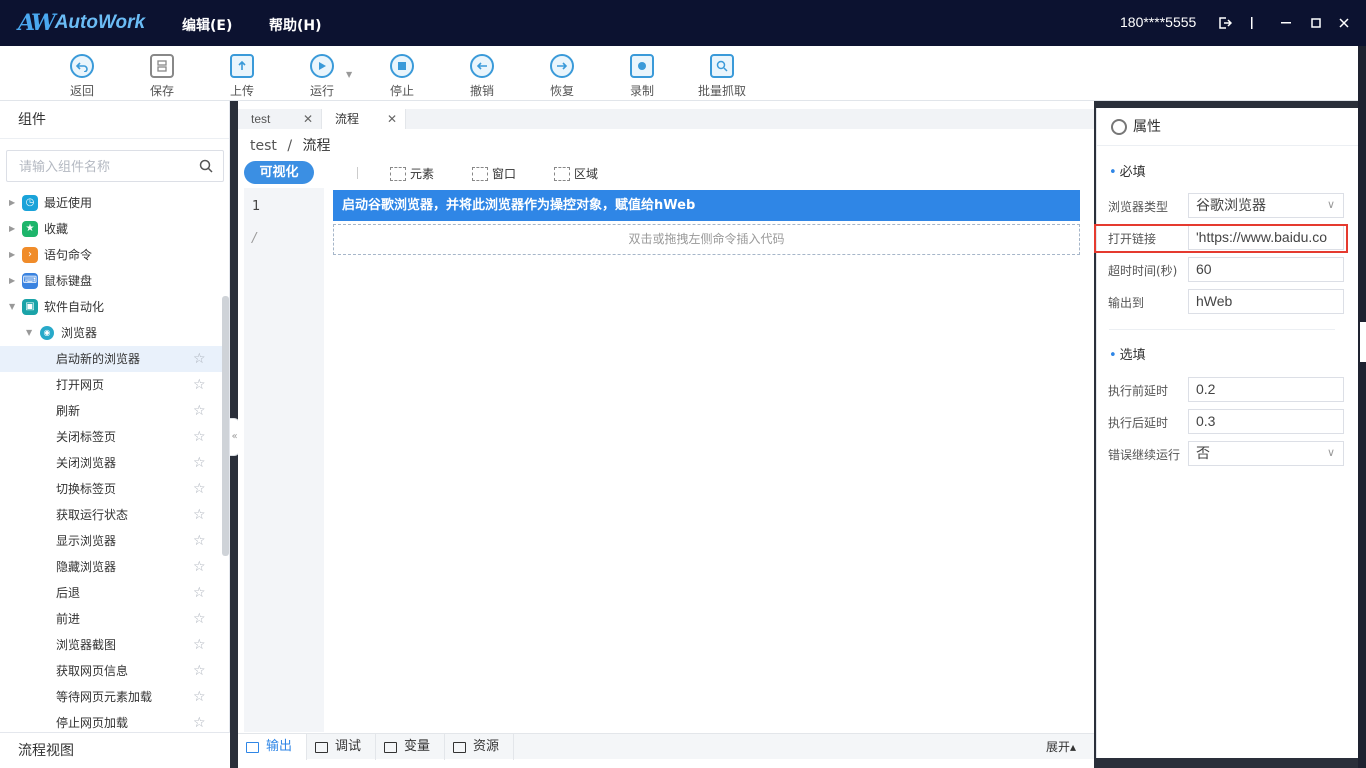  What do you see at coordinates (111, 697) in the screenshot?
I see `tree-item: 等待网页元素加载 ☆` at bounding box center [111, 697].